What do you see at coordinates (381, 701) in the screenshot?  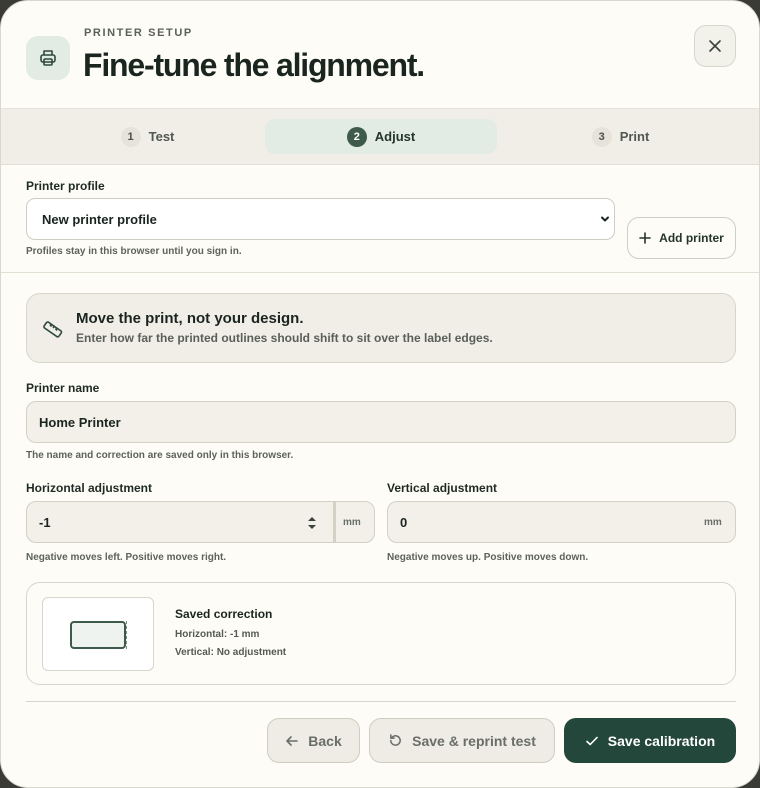 I see `footer-divider` at bounding box center [381, 701].